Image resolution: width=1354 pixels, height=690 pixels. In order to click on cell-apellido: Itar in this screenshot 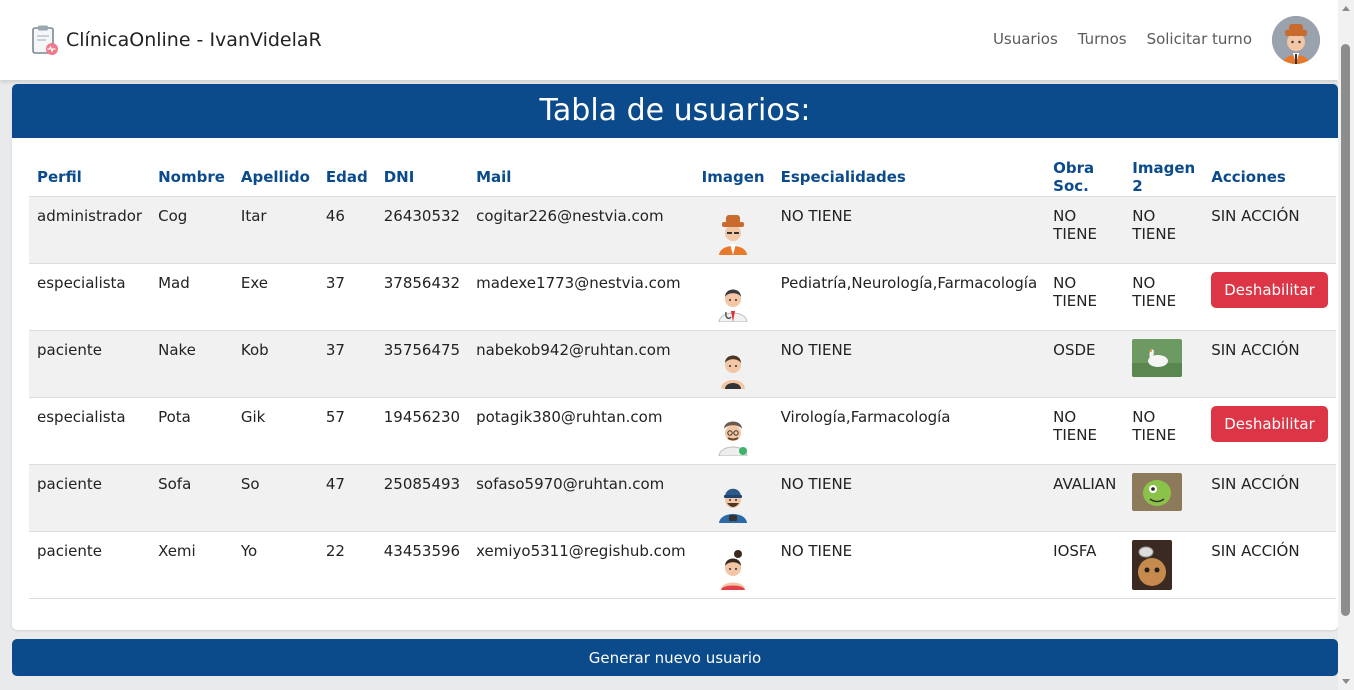, I will do `click(275, 230)`.